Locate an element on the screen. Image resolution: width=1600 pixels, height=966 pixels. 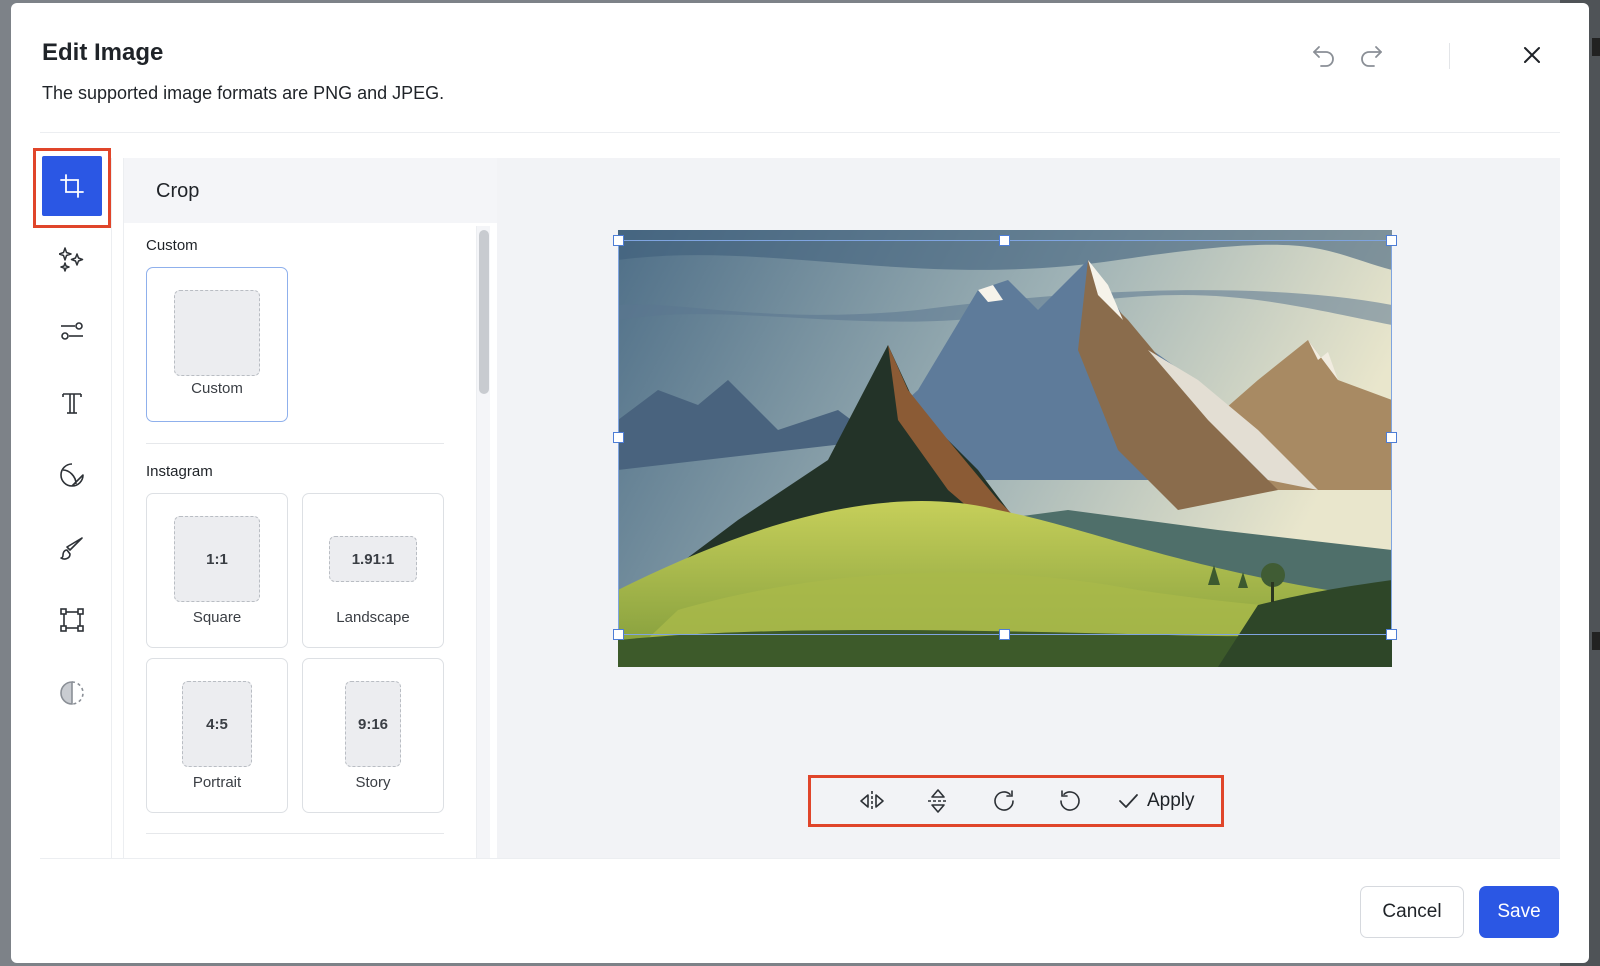
flip-vertical-button is located at coordinates (938, 801).